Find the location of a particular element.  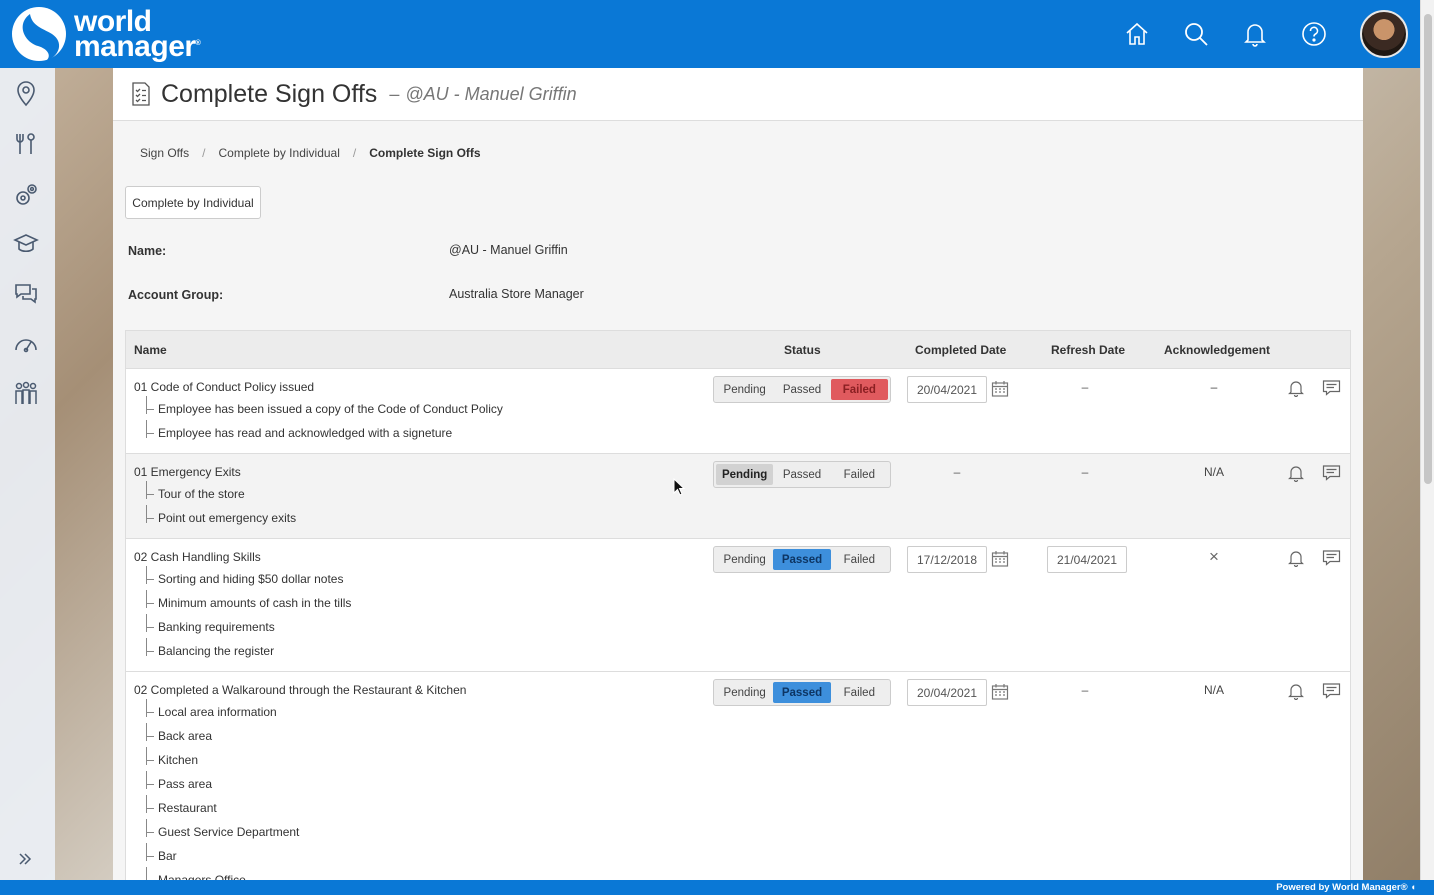

header-acknowledgement: Acknowledgement is located at coordinates (1217, 350).